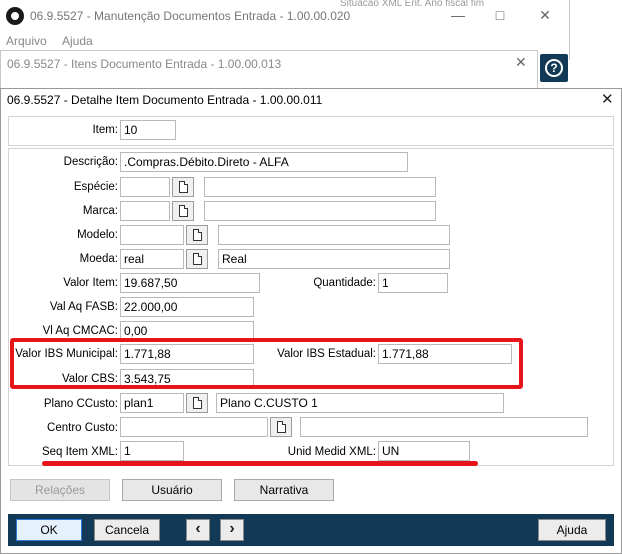  I want to click on seq-item-xml-label: Seq Item XML:, so click(79, 452).